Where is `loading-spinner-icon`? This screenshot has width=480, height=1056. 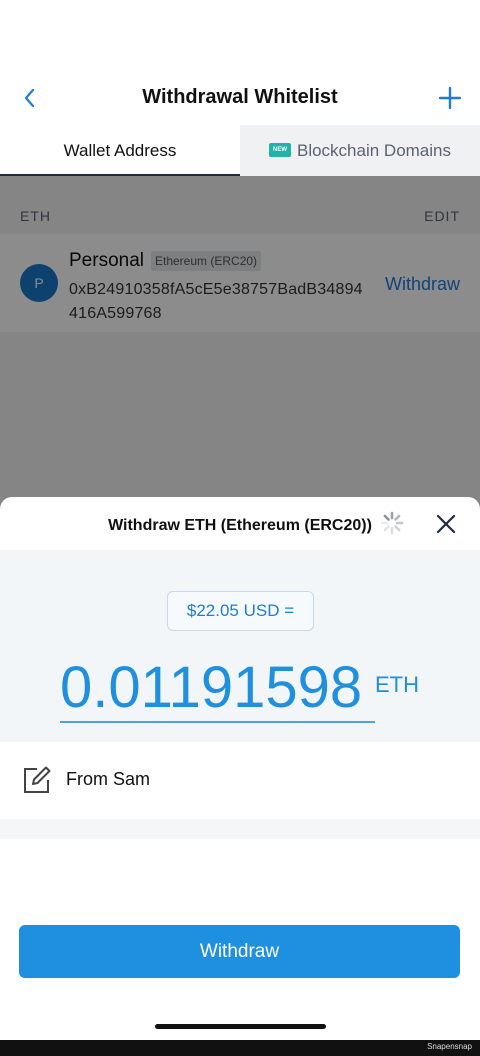 loading-spinner-icon is located at coordinates (392, 523).